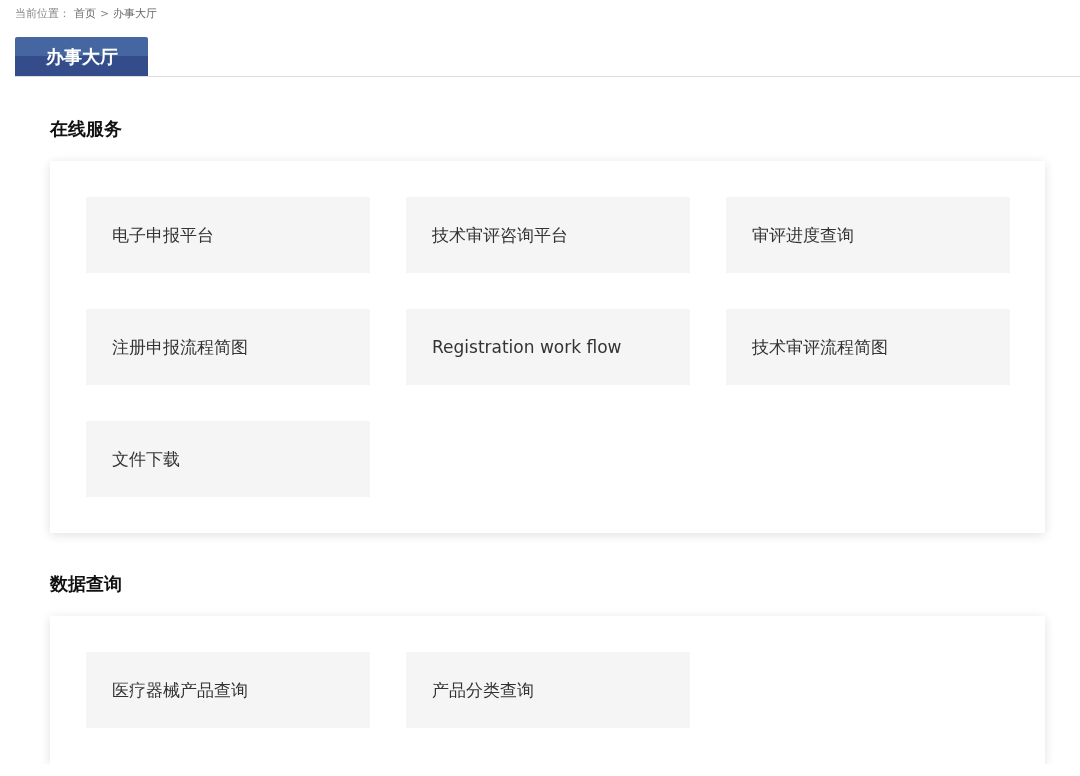 The width and height of the screenshot is (1080, 776). Describe the element at coordinates (548, 690) in the screenshot. I see `service-link: 产品分类查询` at that location.